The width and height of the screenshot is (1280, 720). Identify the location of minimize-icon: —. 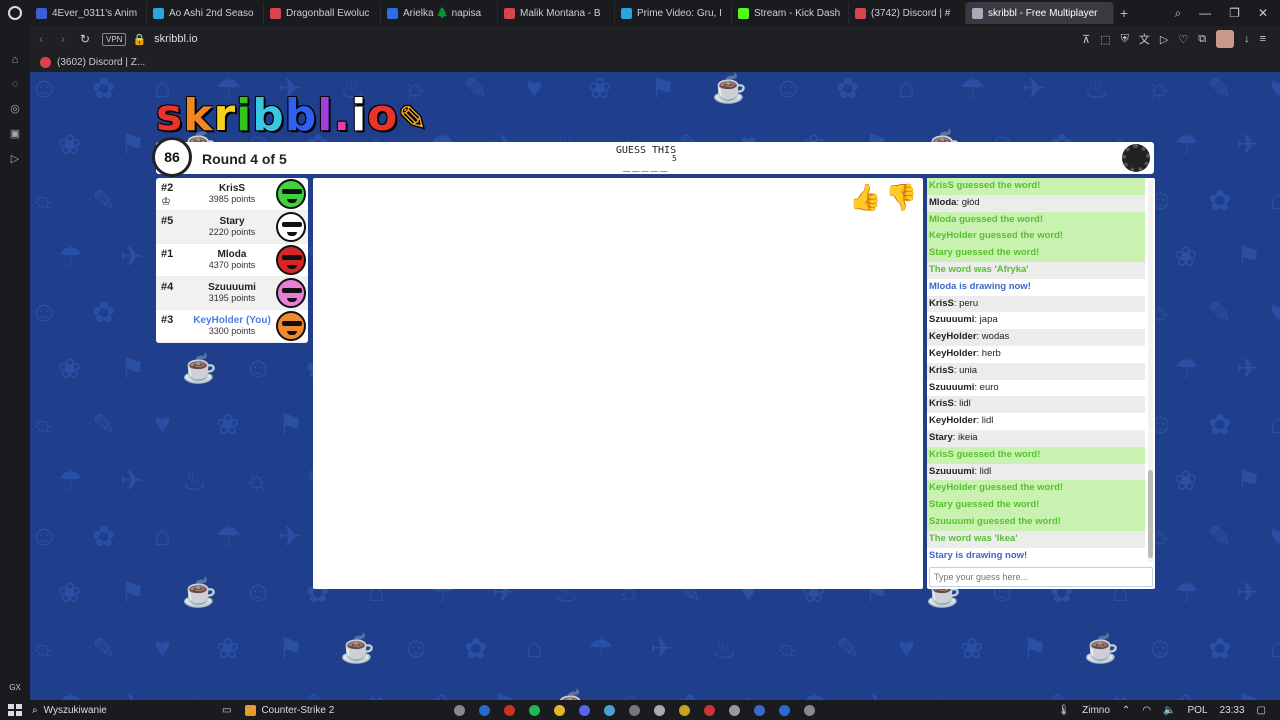
(1205, 13).